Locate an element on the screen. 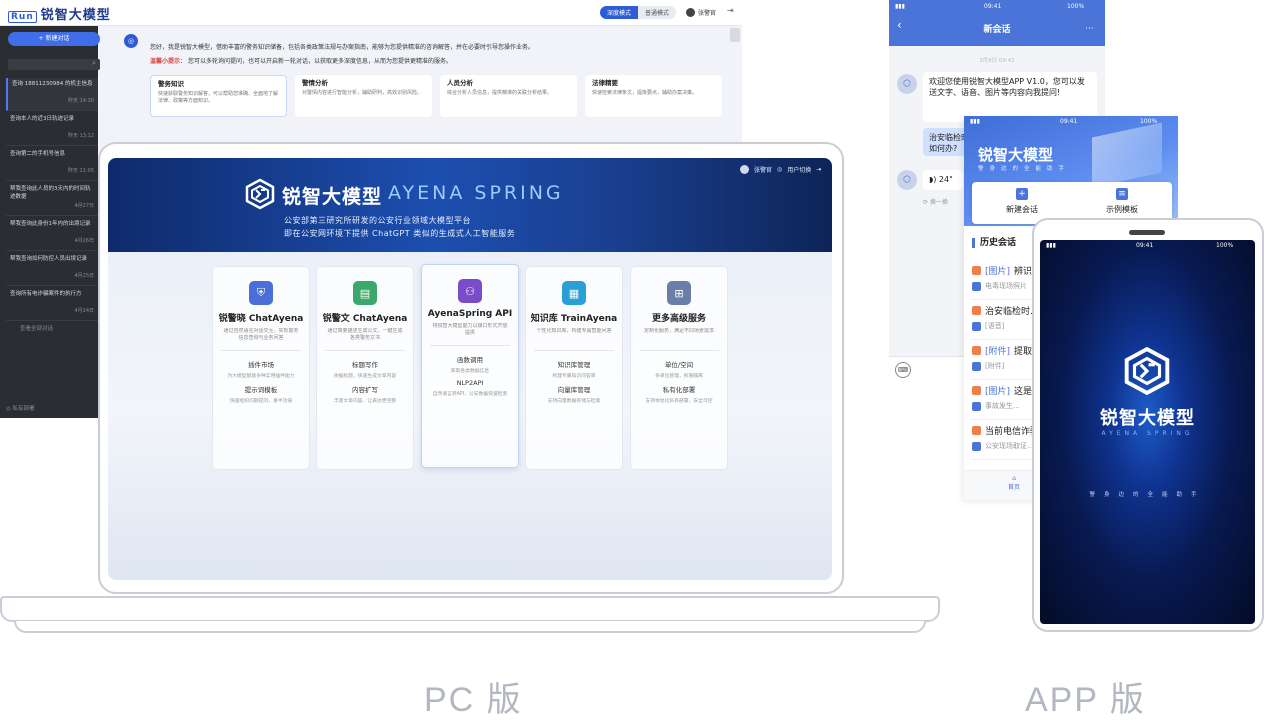 This screenshot has width=1264, height=721. session-item: 查询所有电诈骗案件的执行方 4月24日 is located at coordinates (52, 304).